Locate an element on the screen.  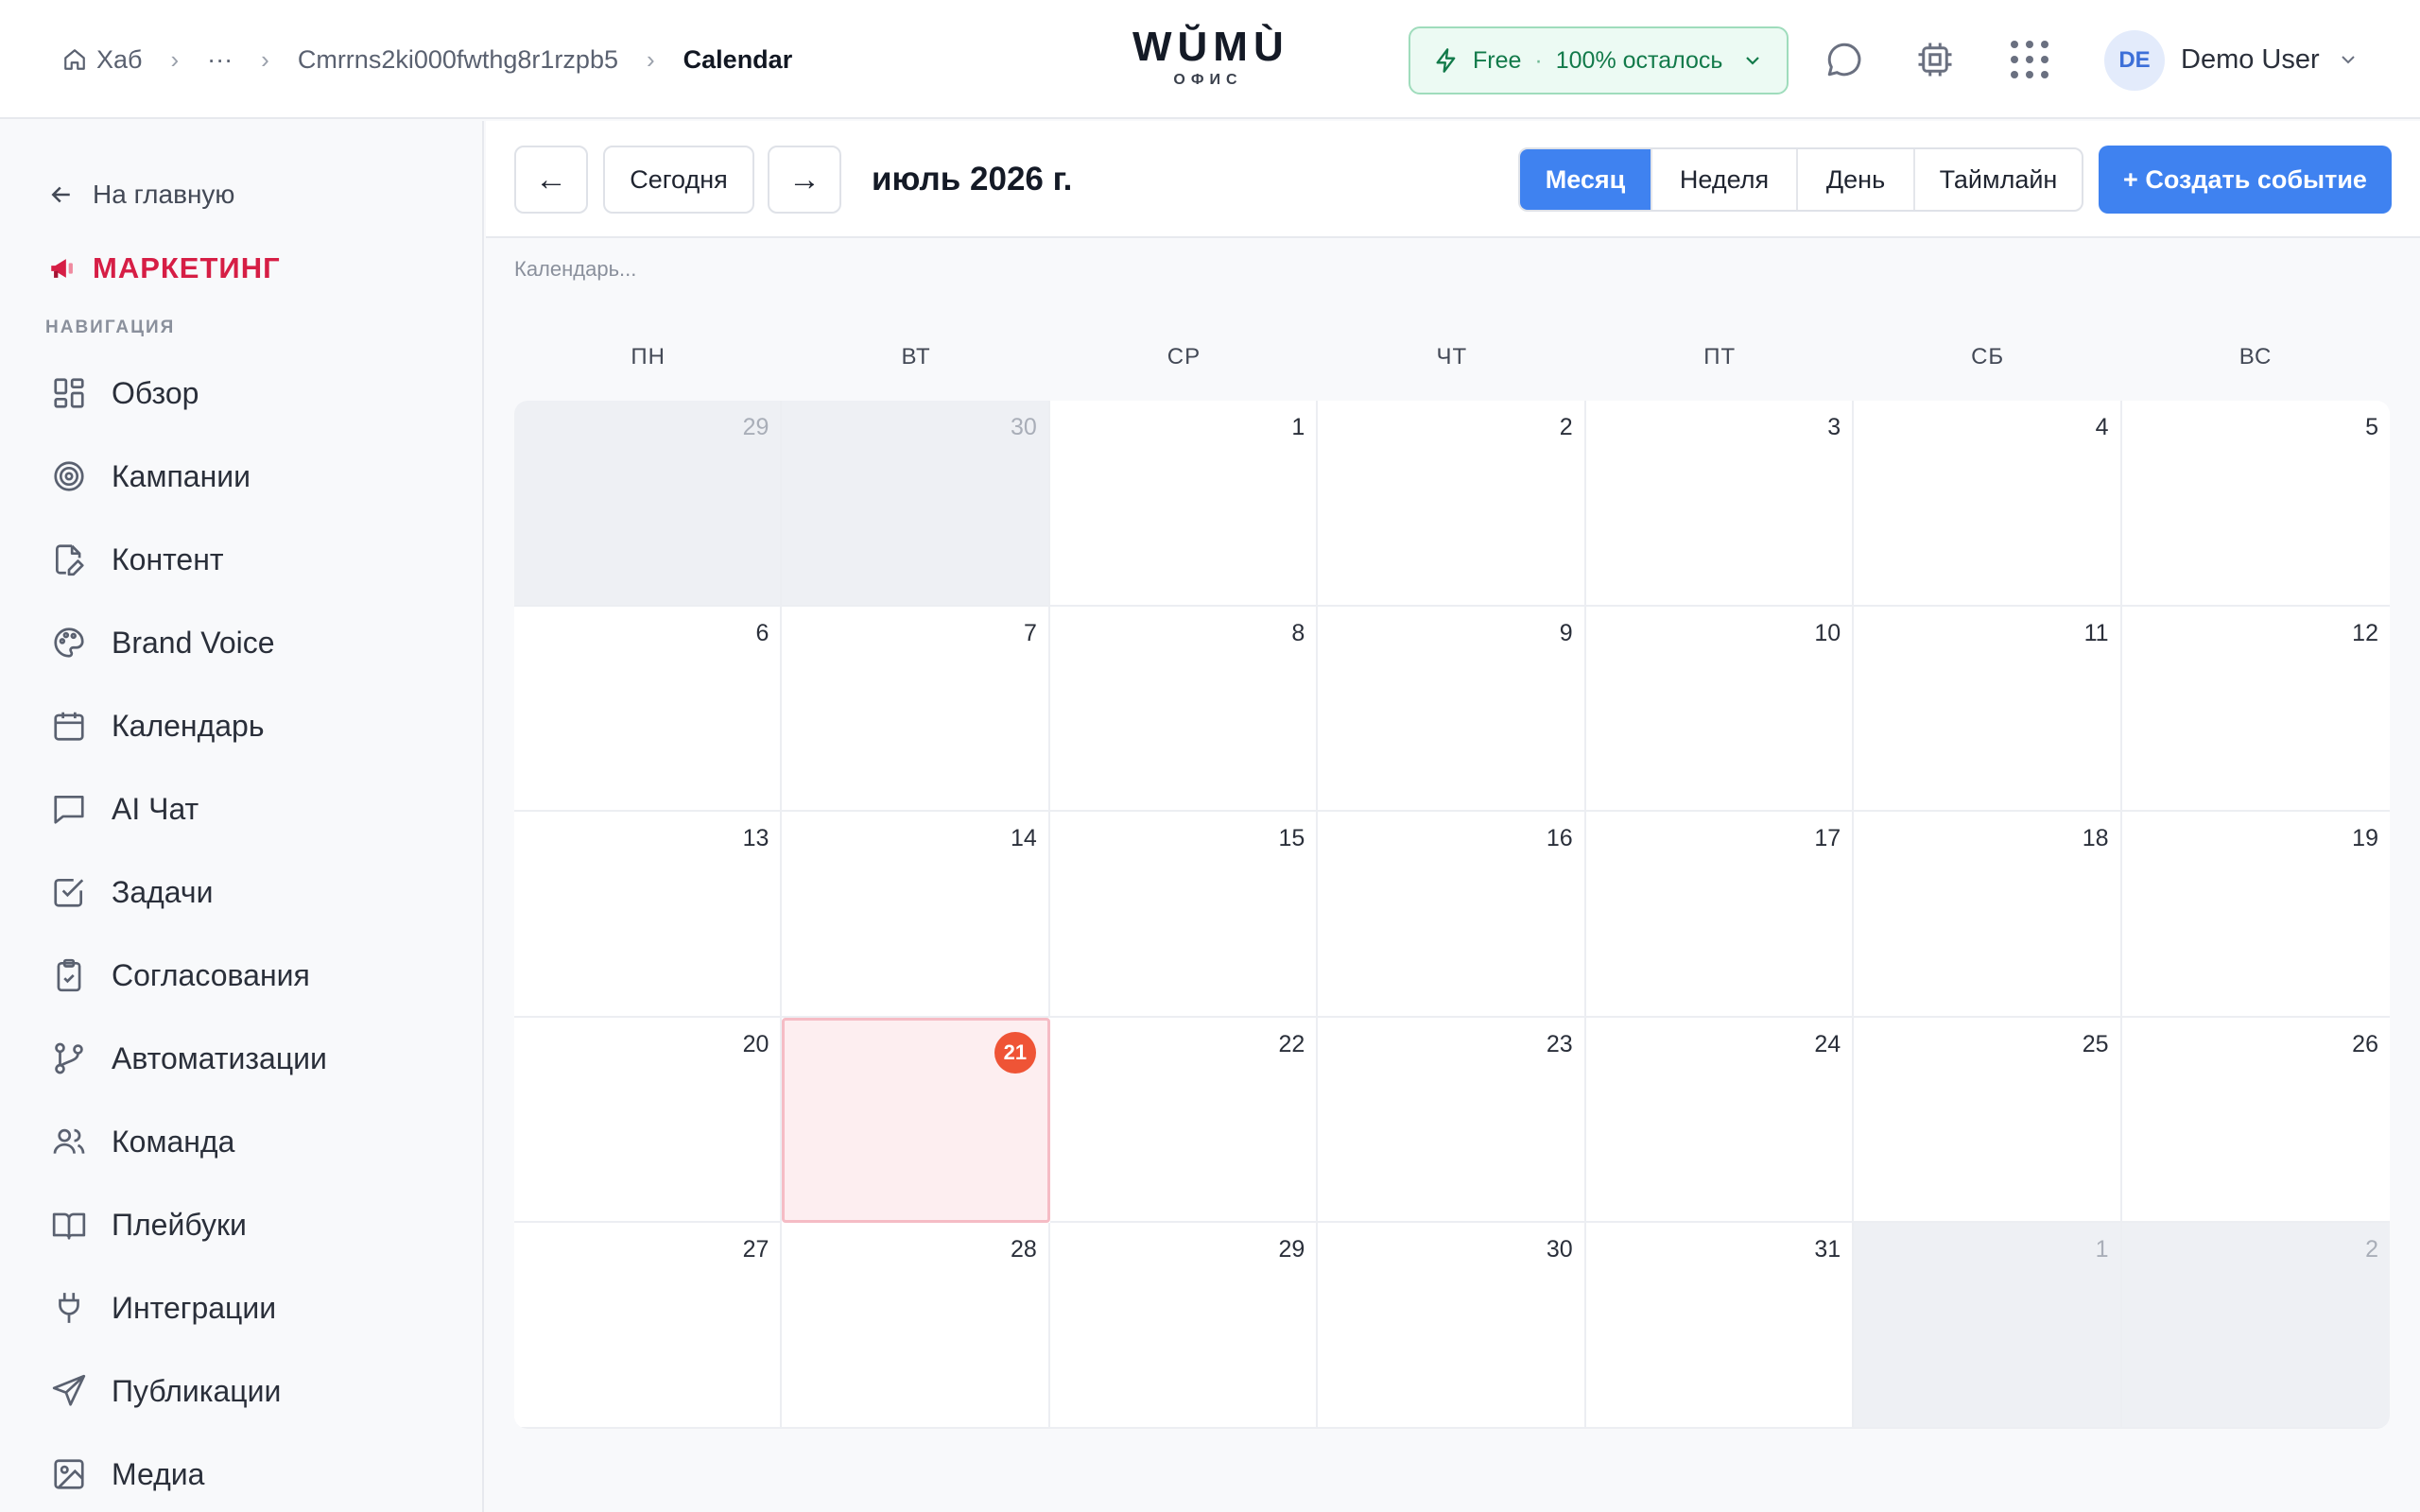
apps-button is located at coordinates (2029, 59).